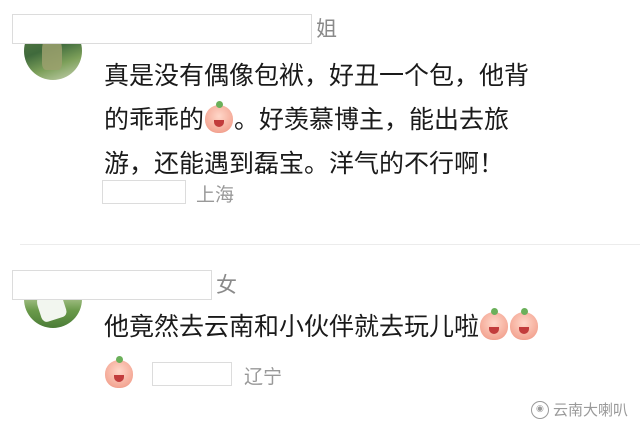  I want to click on comment-text: 他竟然去云南和小伙伴就去玩儿啦, so click(364, 327).